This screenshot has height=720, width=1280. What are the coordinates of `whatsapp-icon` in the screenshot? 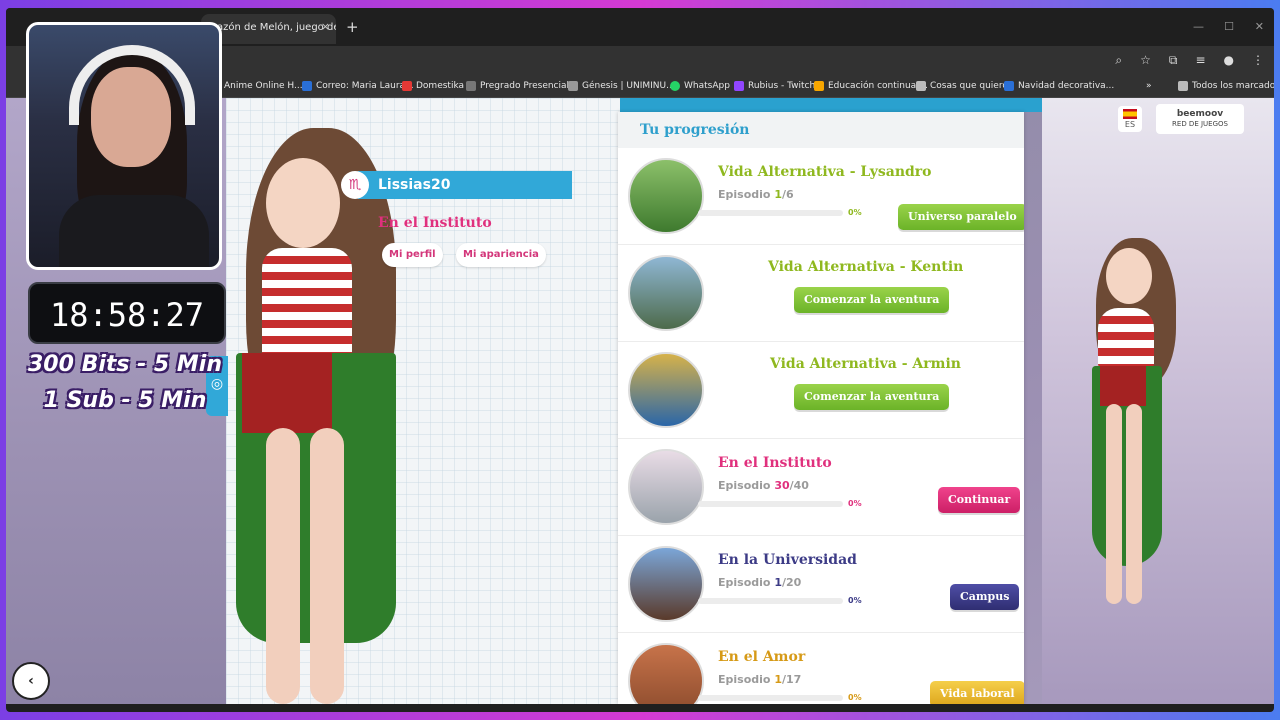 It's located at (675, 86).